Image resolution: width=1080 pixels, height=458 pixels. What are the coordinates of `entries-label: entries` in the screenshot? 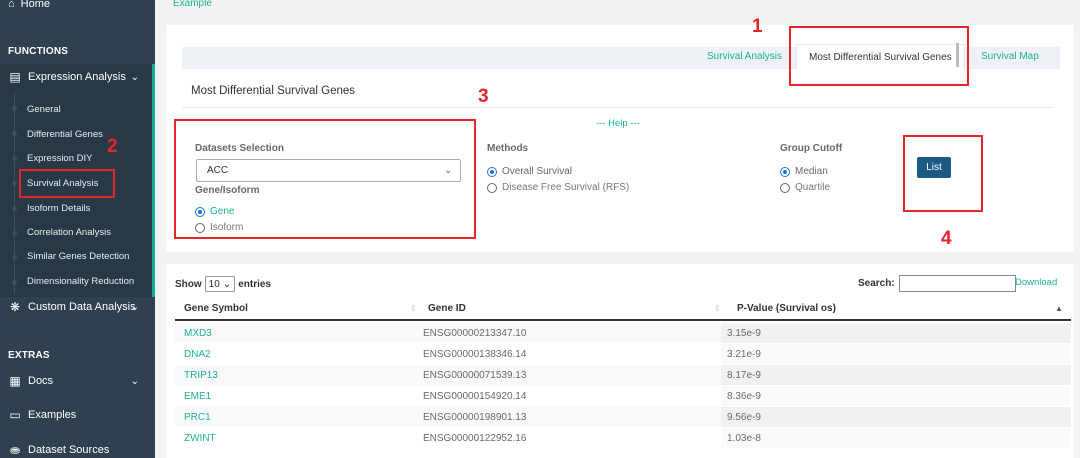 It's located at (254, 284).